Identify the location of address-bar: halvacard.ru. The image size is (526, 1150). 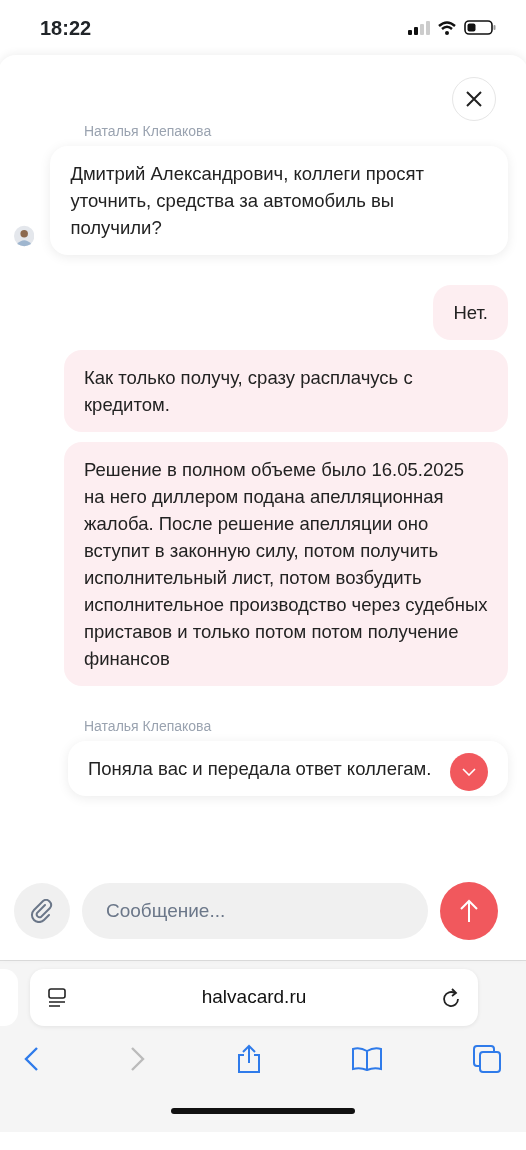
(254, 997).